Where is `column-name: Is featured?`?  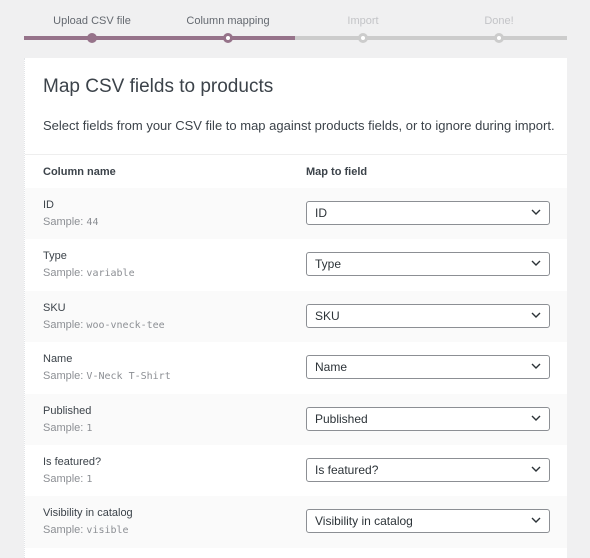 column-name: Is featured? is located at coordinates (72, 461).